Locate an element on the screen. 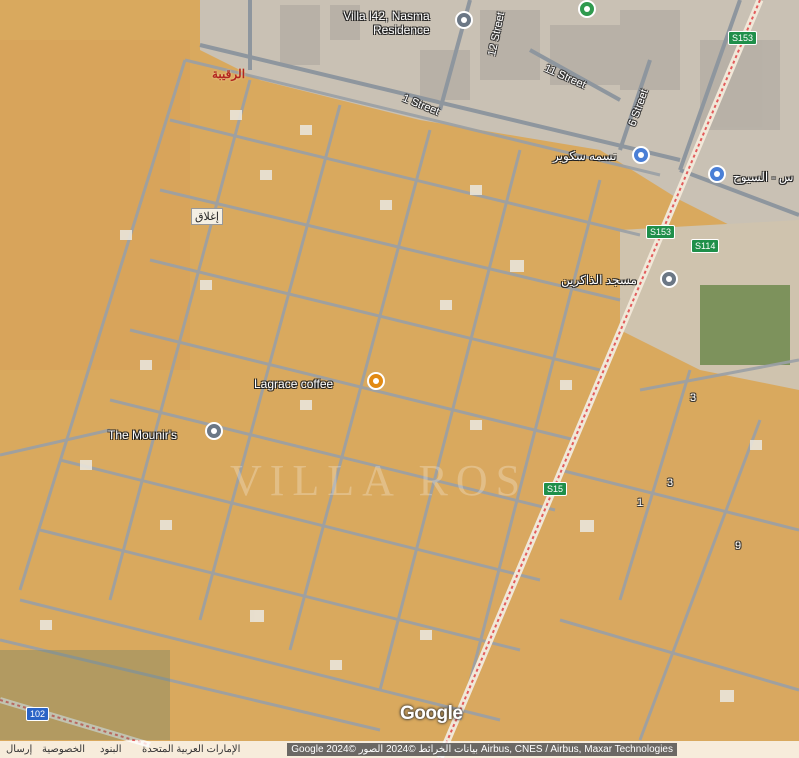  footer-privacy-link: الخصوصية is located at coordinates (63, 749).